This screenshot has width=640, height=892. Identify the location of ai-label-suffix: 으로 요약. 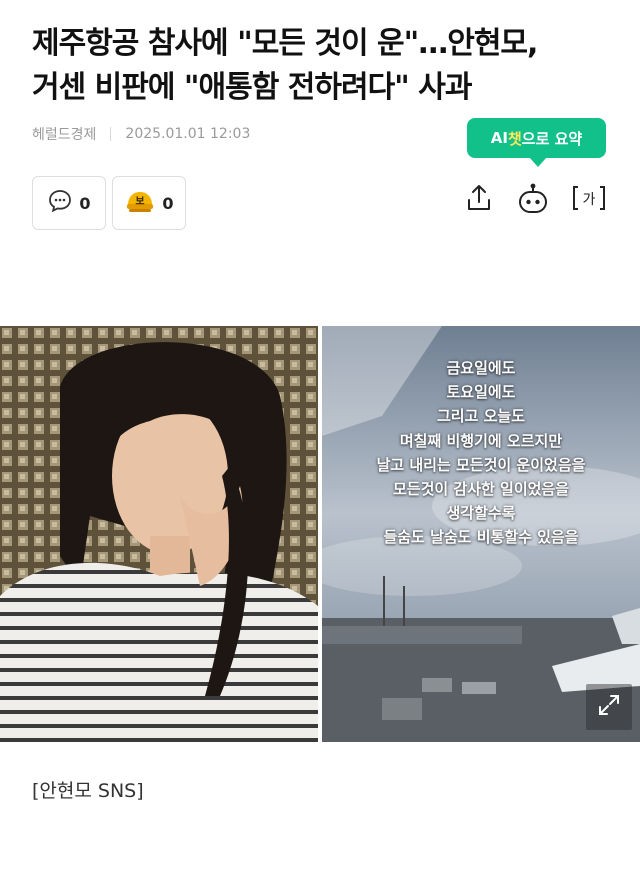
(552, 138).